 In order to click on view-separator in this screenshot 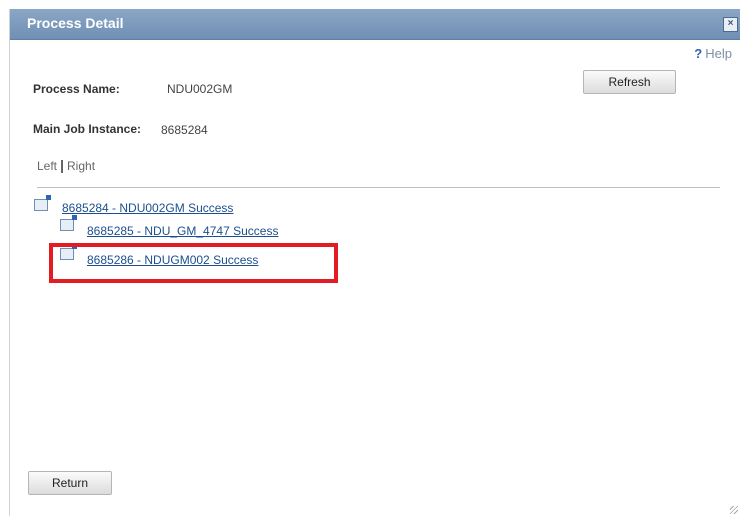, I will do `click(62, 167)`.